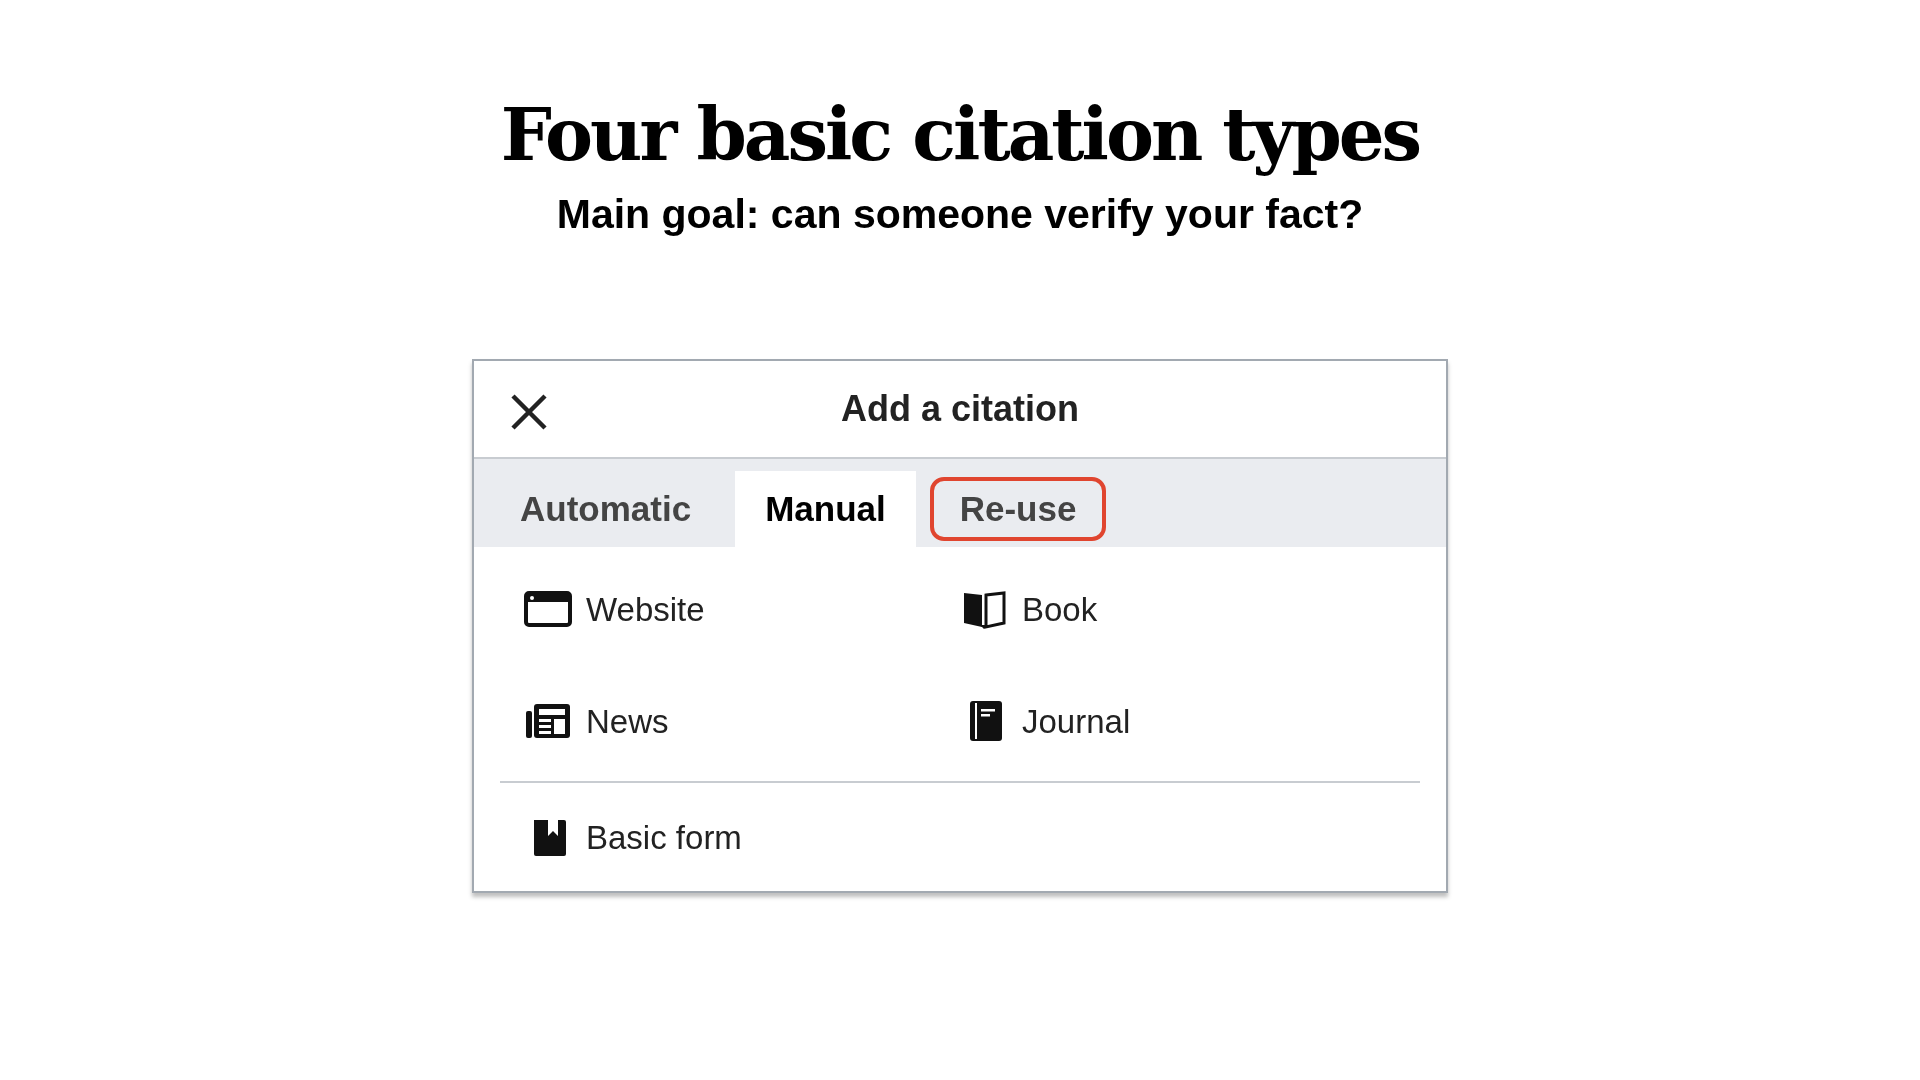 The width and height of the screenshot is (1920, 1080). I want to click on item-label: Book, so click(1060, 609).